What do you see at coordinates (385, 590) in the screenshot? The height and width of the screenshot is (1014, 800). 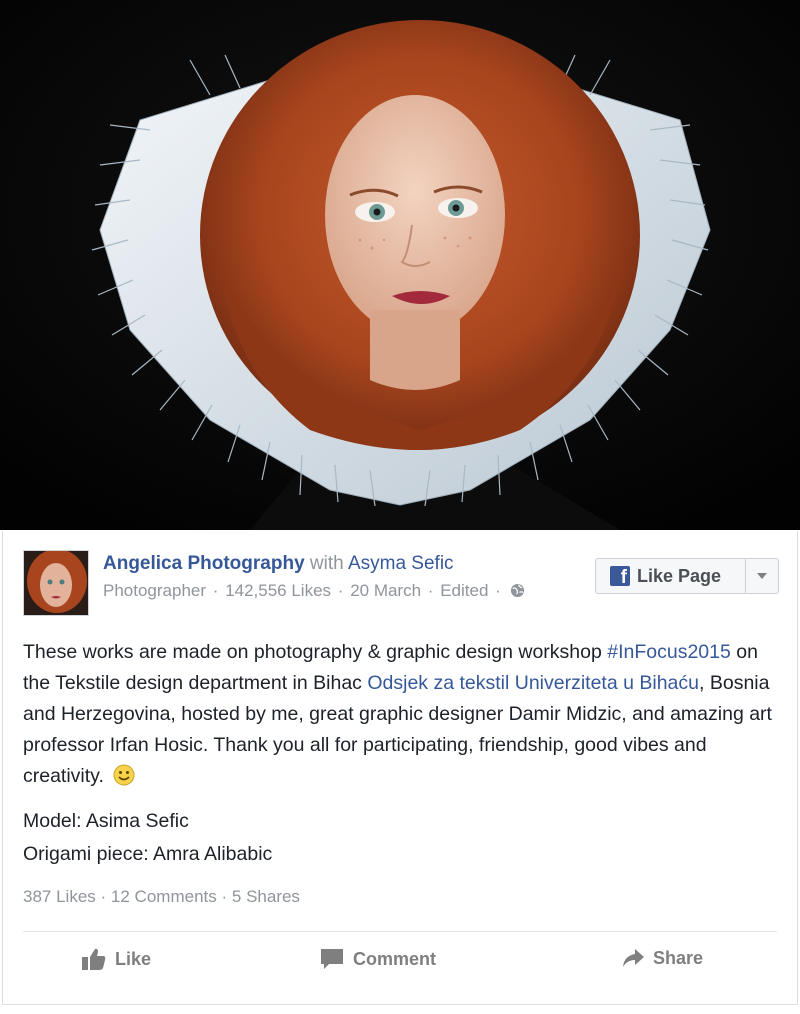 I see `post-date-link: 20 March` at bounding box center [385, 590].